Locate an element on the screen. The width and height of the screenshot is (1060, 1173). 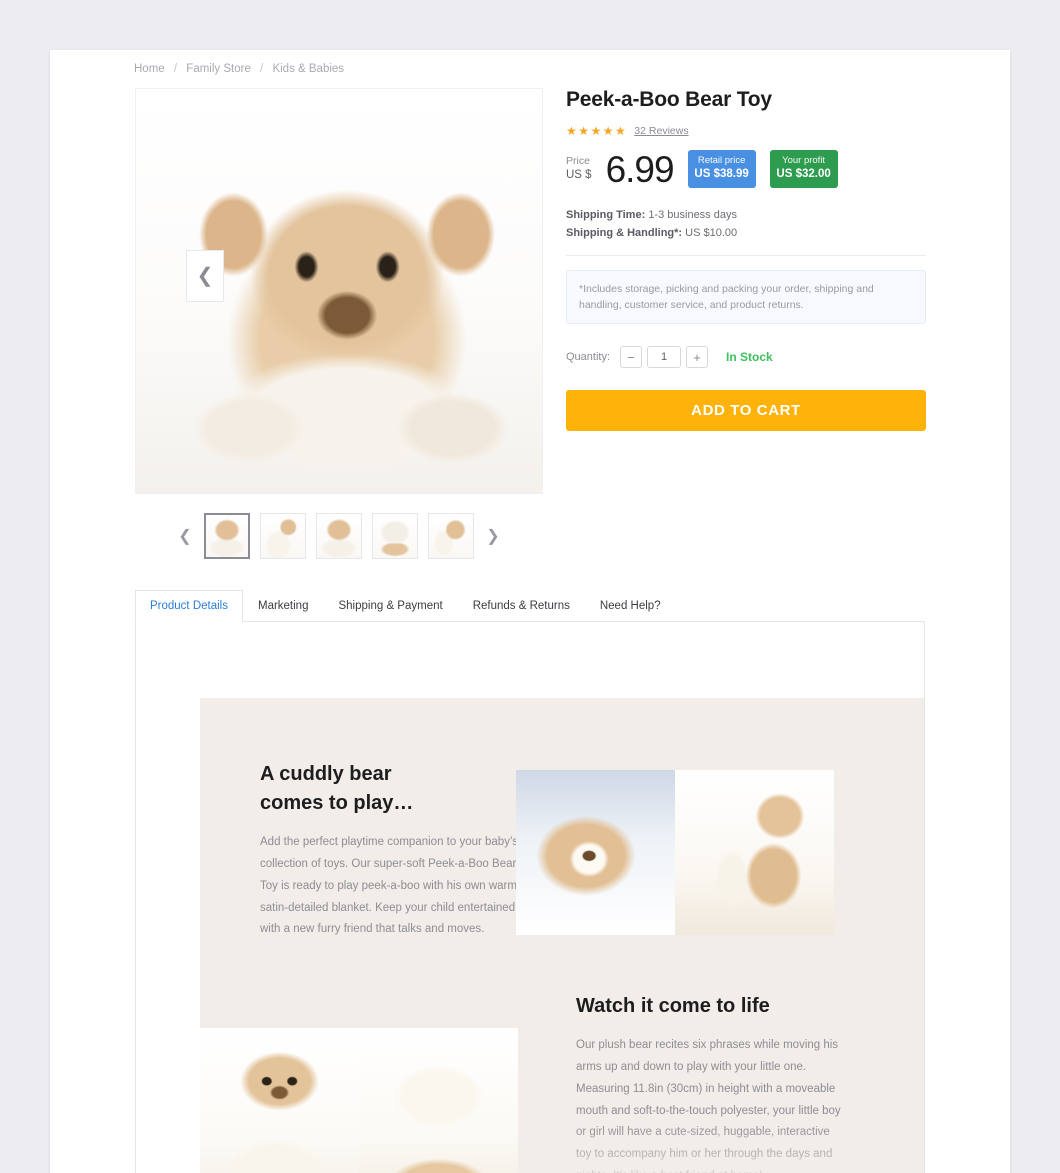
status-badge: In Stock is located at coordinates (749, 357).